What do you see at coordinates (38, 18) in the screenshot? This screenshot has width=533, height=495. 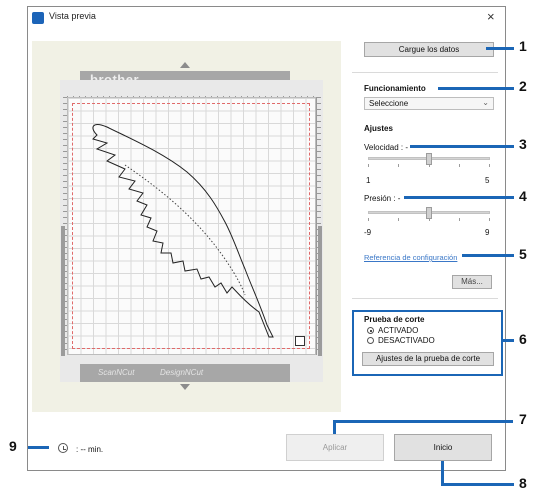 I see `app-icon` at bounding box center [38, 18].